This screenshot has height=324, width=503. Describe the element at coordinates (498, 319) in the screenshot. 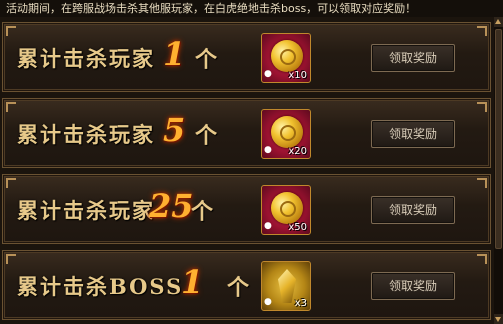

I see `scroll-down-arrow-icon` at that location.